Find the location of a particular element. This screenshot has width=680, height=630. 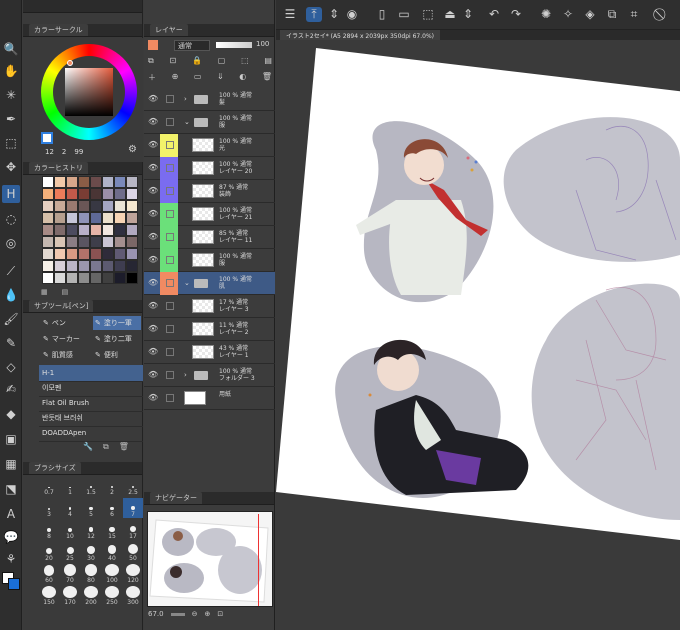

layer-lock-icon: 🔒 is located at coordinates (197, 61).